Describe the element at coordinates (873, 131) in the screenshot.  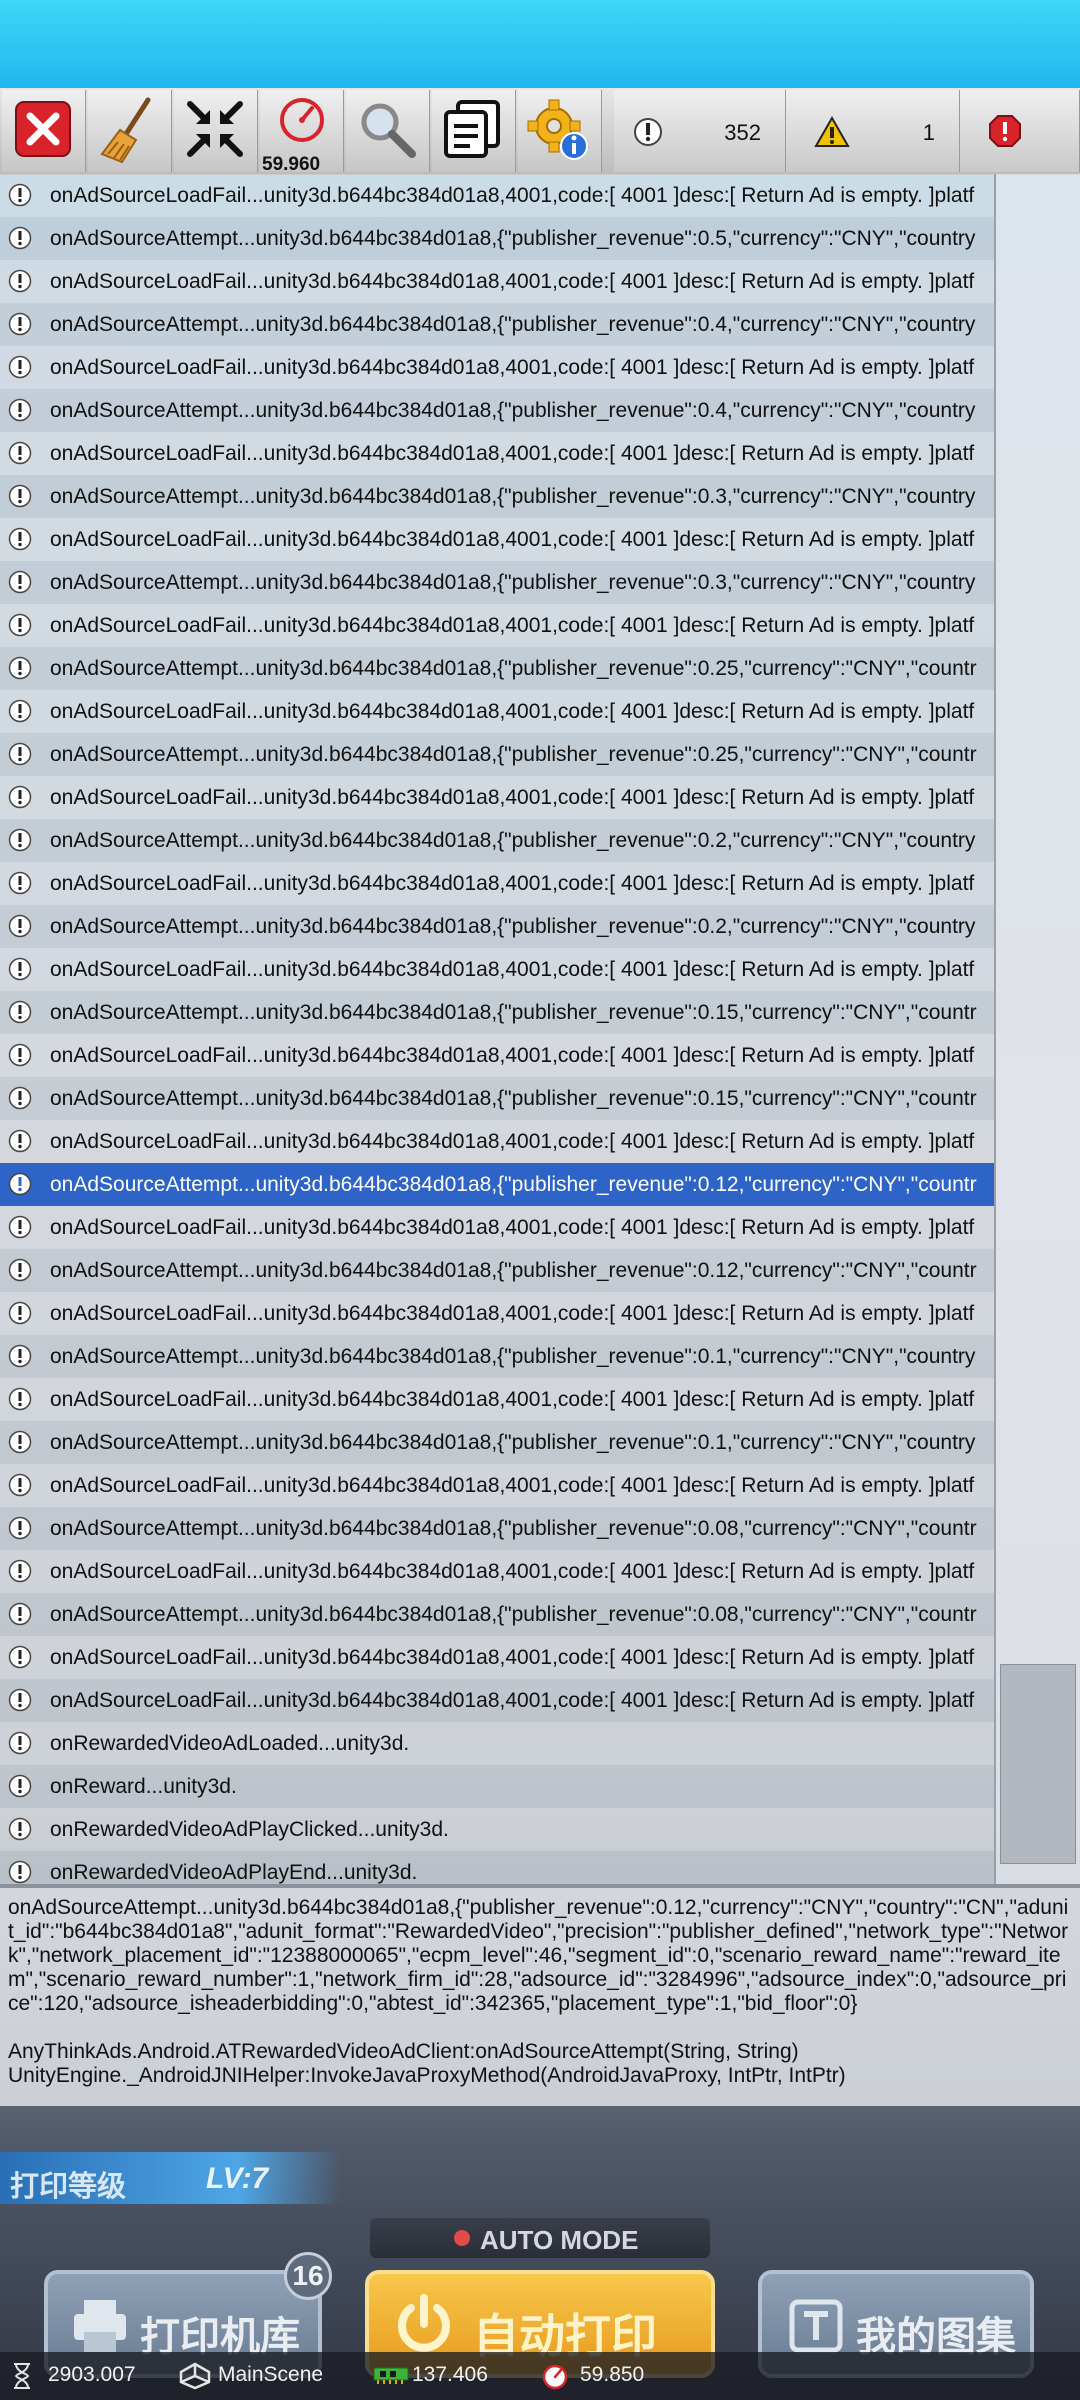
I see `warning-count-toggle: 1` at that location.